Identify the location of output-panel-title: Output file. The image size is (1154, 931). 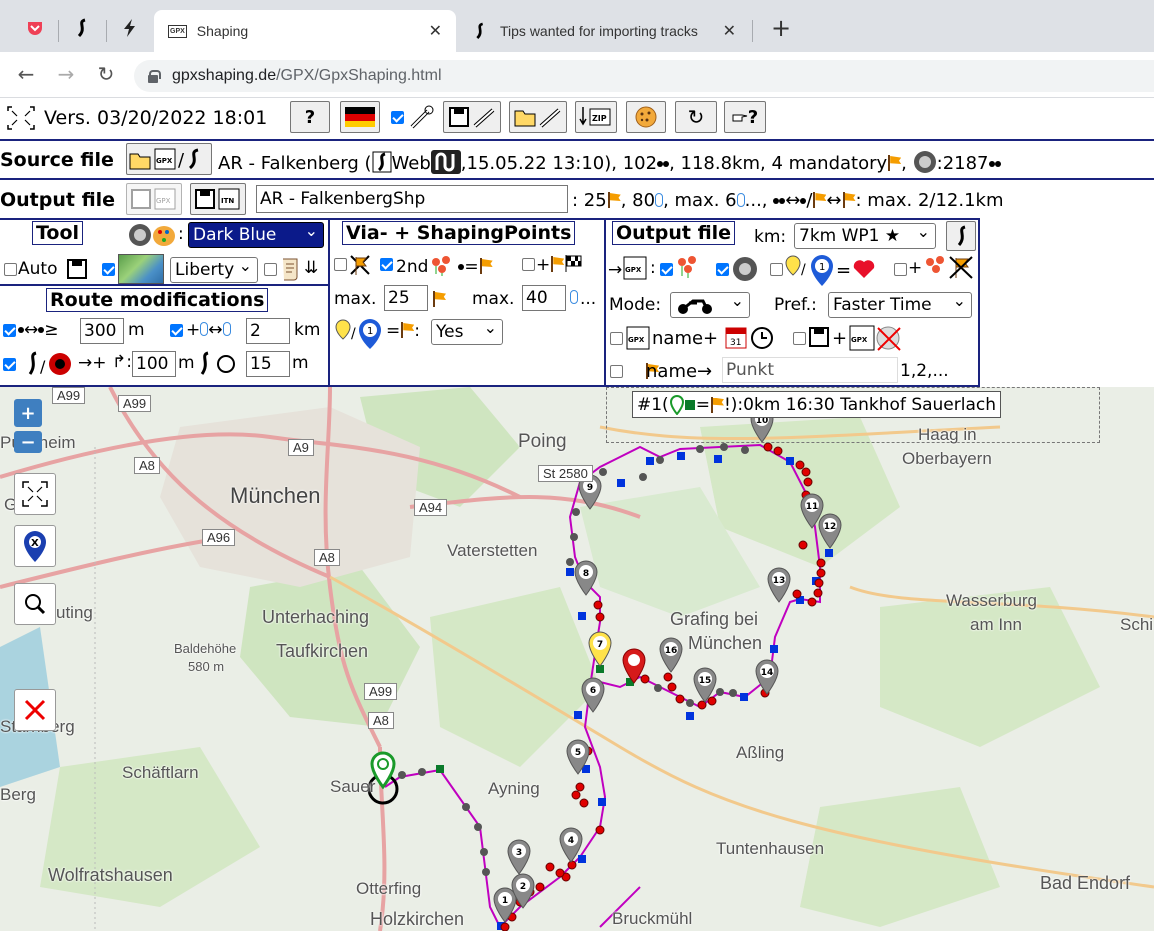
(674, 233).